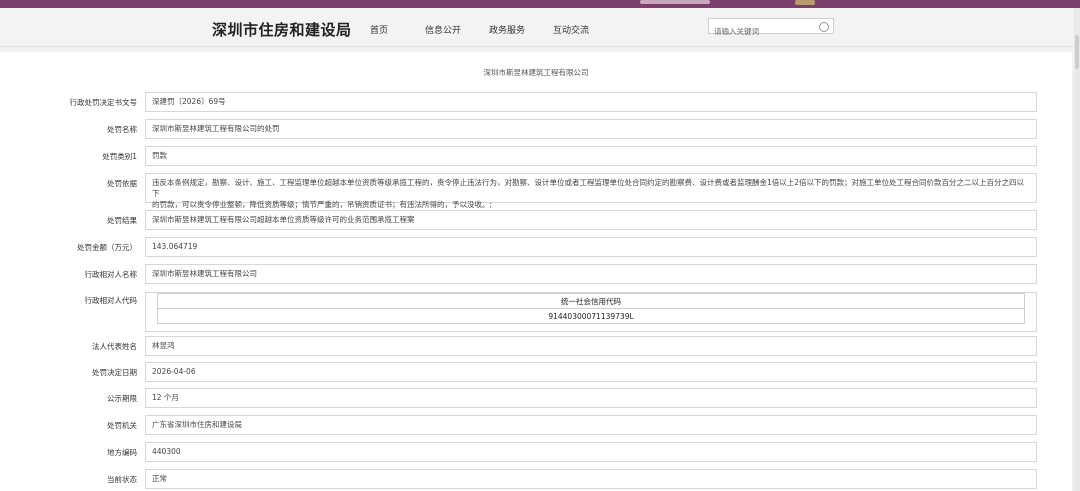  What do you see at coordinates (114, 372) in the screenshot?
I see `field-label: 处罚决定日期` at bounding box center [114, 372].